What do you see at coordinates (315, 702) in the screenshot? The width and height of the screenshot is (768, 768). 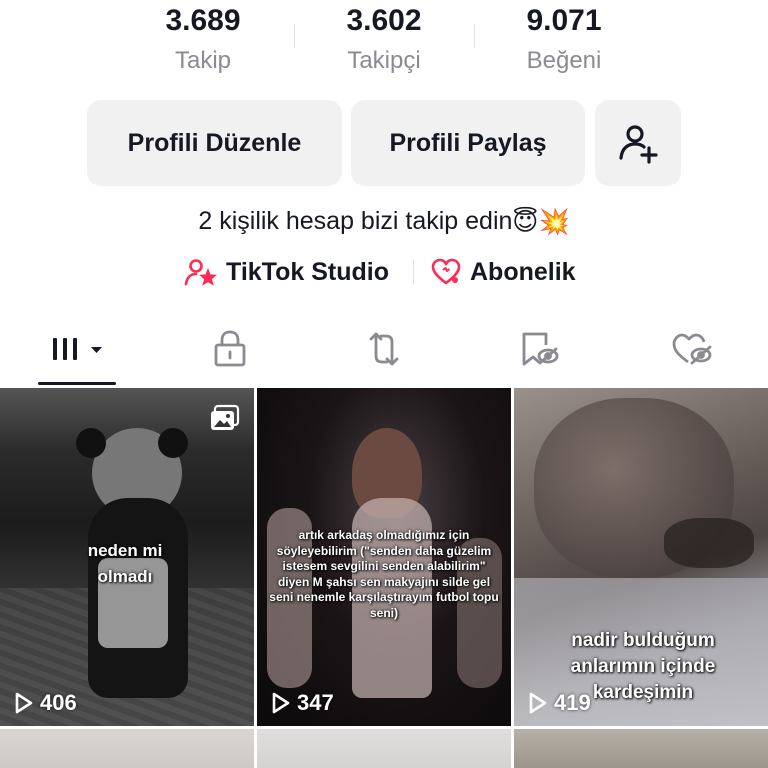 I see `view-count-value: 347` at bounding box center [315, 702].